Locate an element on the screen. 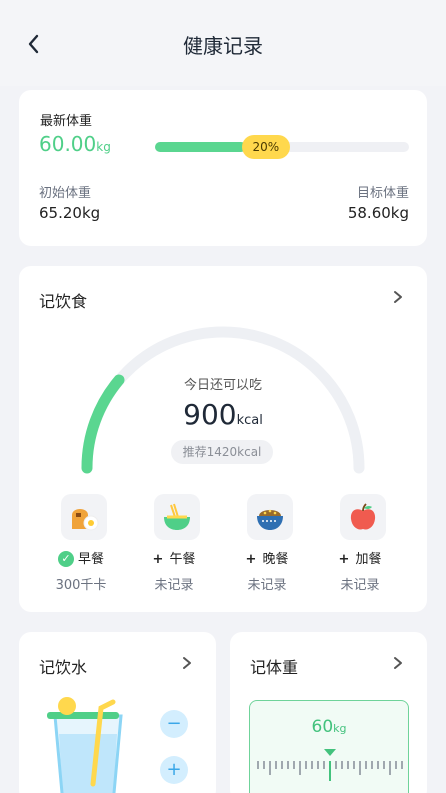 This screenshot has width=446, height=793. toast-icon is located at coordinates (84, 517).